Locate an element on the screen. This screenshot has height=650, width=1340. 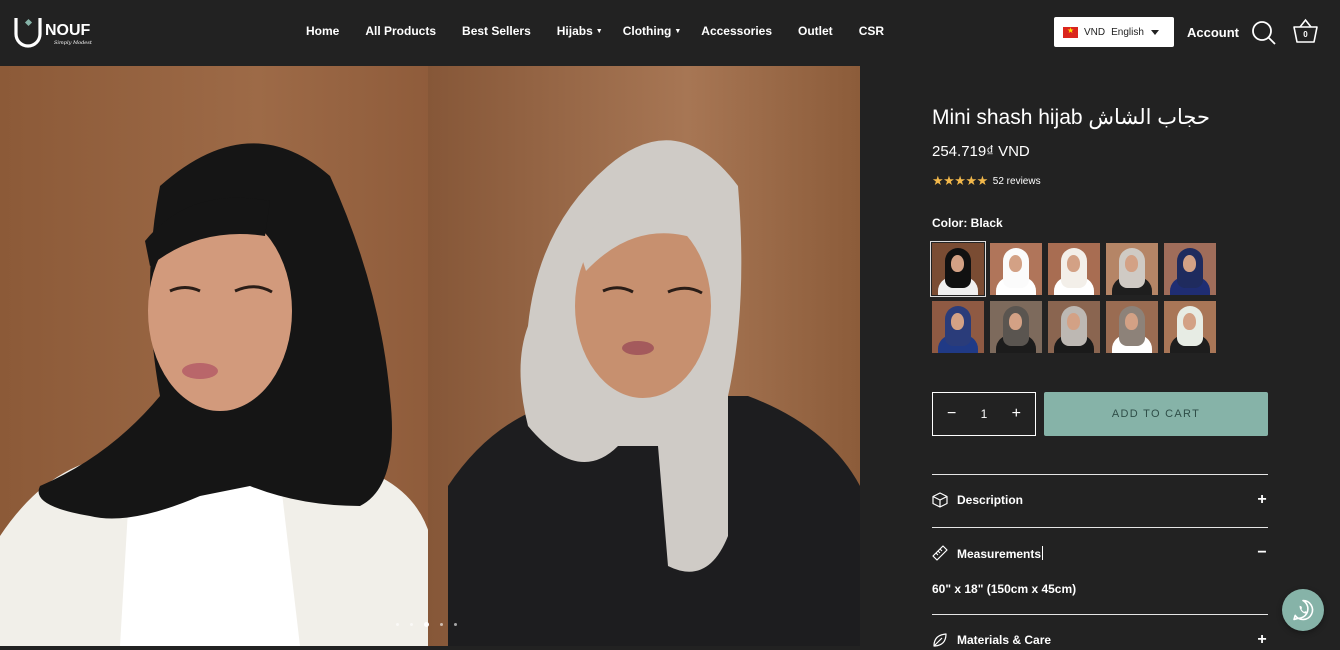
accordion-measurements: Measurements − is located at coordinates (1100, 553).